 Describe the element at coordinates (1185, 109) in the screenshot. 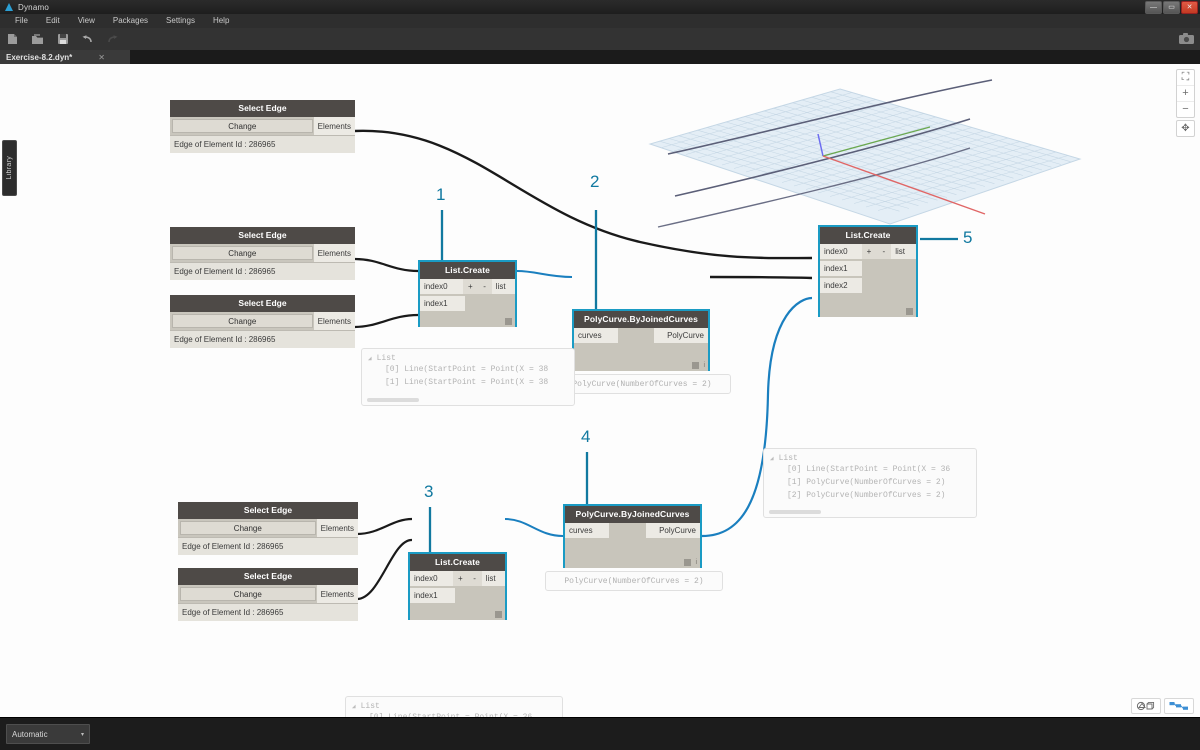

I see `zoom-out-button: −` at that location.